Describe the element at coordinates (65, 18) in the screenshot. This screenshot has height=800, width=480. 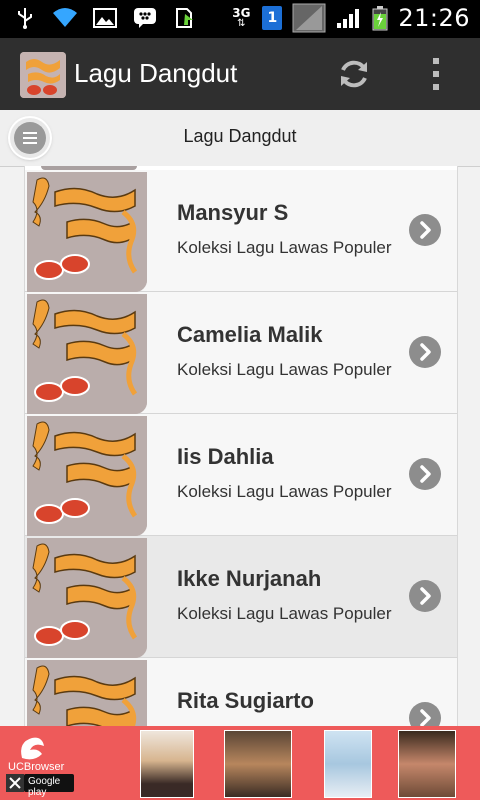
I see `wifi-icon` at that location.